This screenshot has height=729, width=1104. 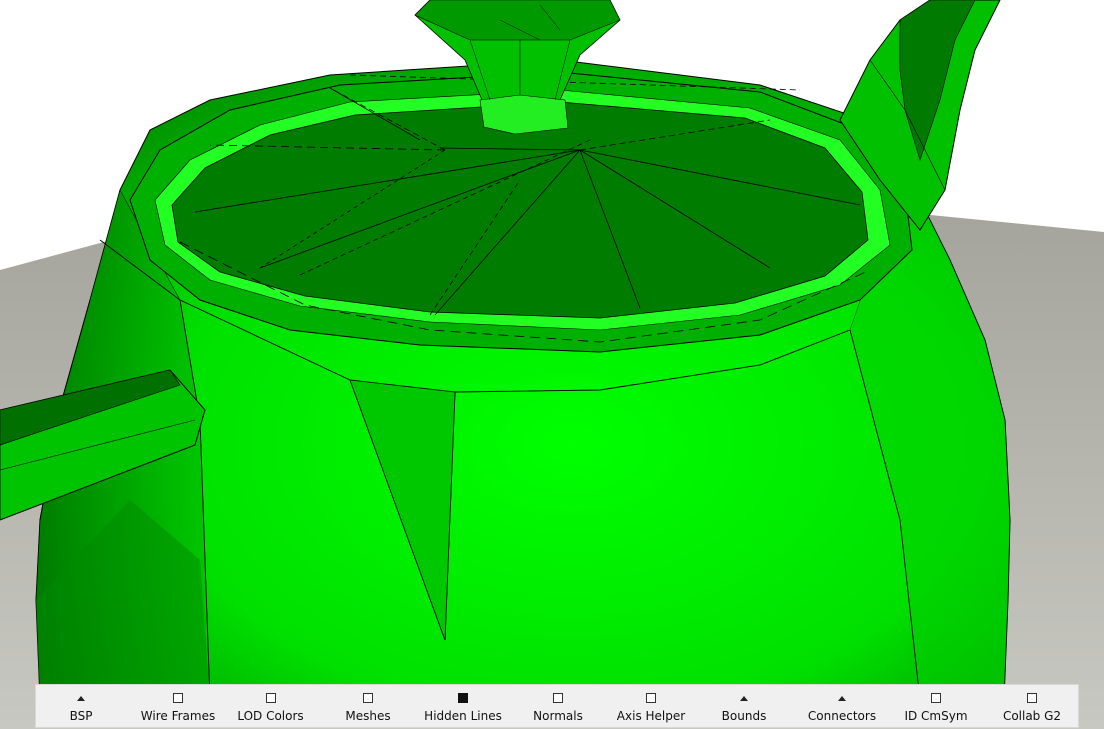 What do you see at coordinates (463, 716) in the screenshot?
I see `toggle-label: Hidden Lines` at bounding box center [463, 716].